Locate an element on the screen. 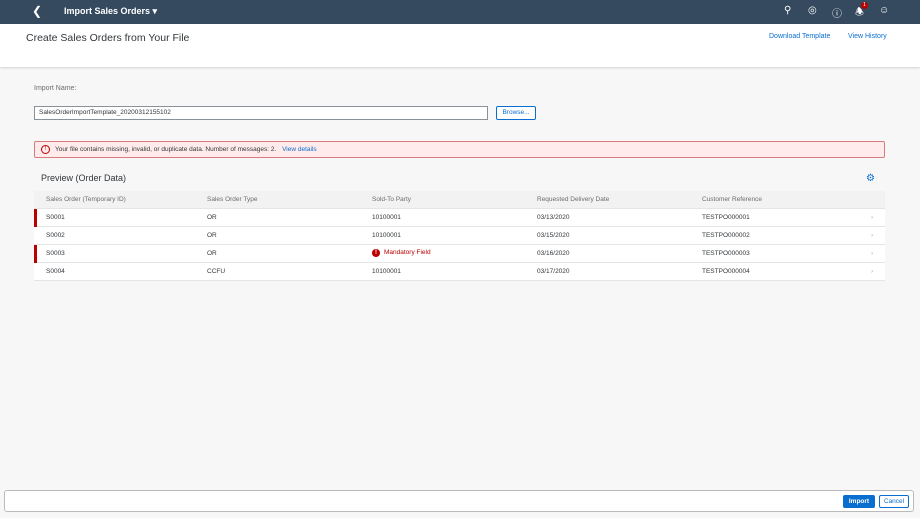 This screenshot has width=920, height=518. cell-date: 03/17/2020 is located at coordinates (553, 271).